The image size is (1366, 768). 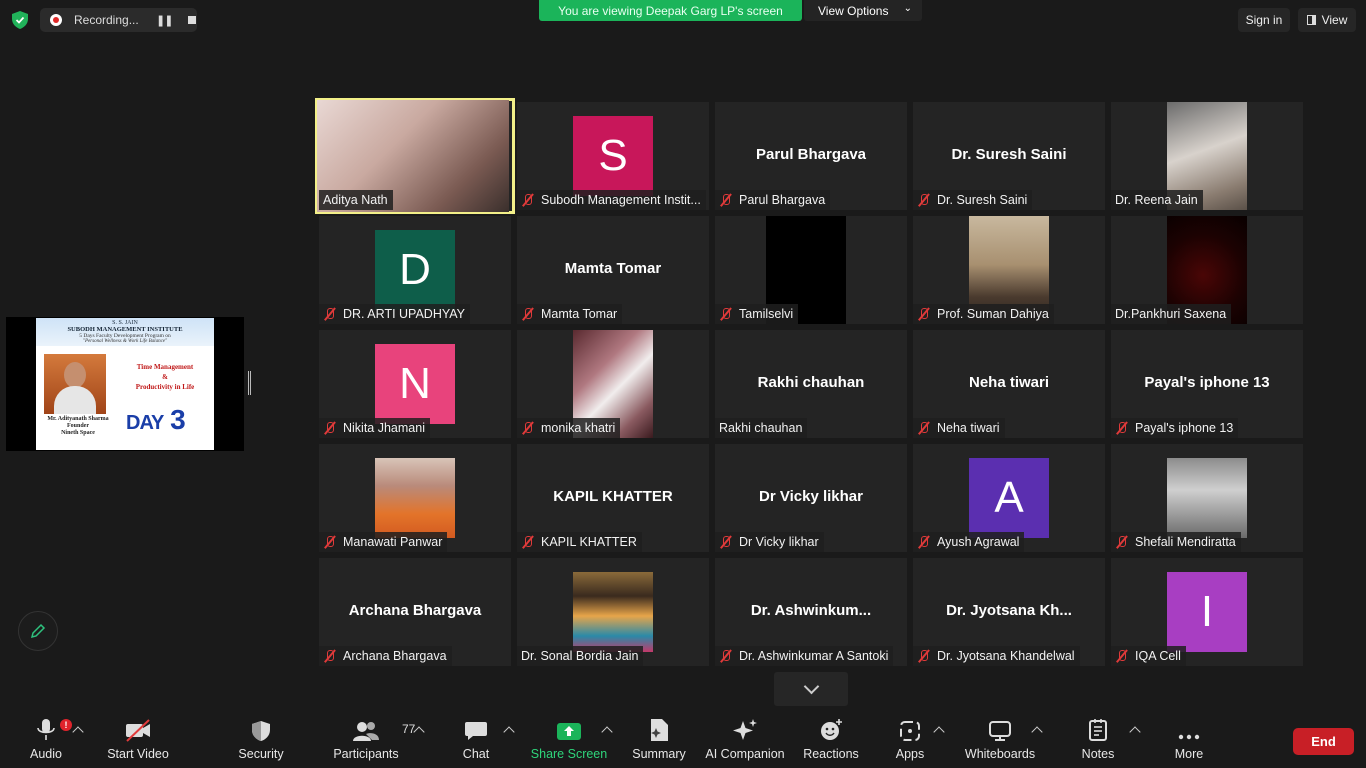 What do you see at coordinates (165, 367) in the screenshot?
I see `slide-text: Time Management` at bounding box center [165, 367].